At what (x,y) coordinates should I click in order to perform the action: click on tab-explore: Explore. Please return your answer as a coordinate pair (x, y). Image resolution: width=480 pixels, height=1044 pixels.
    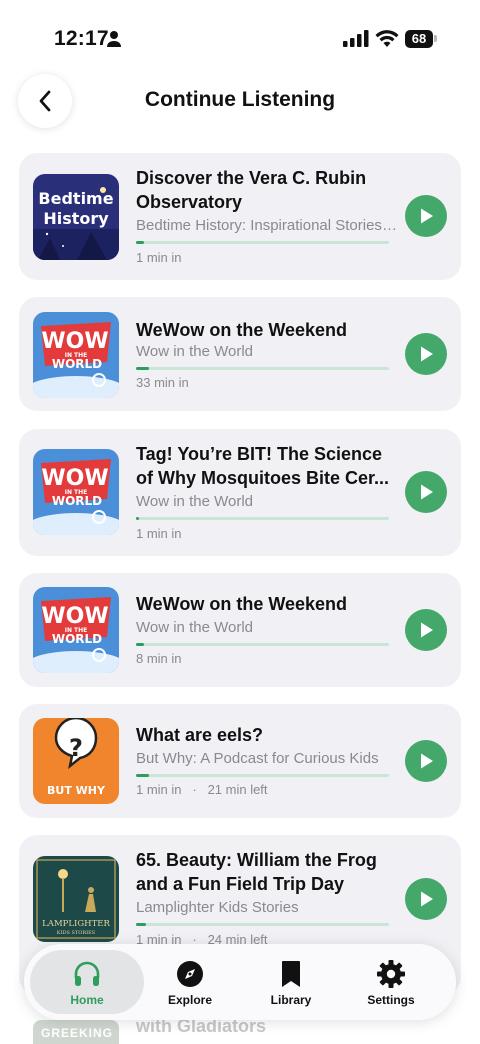
    Looking at the image, I should click on (190, 982).